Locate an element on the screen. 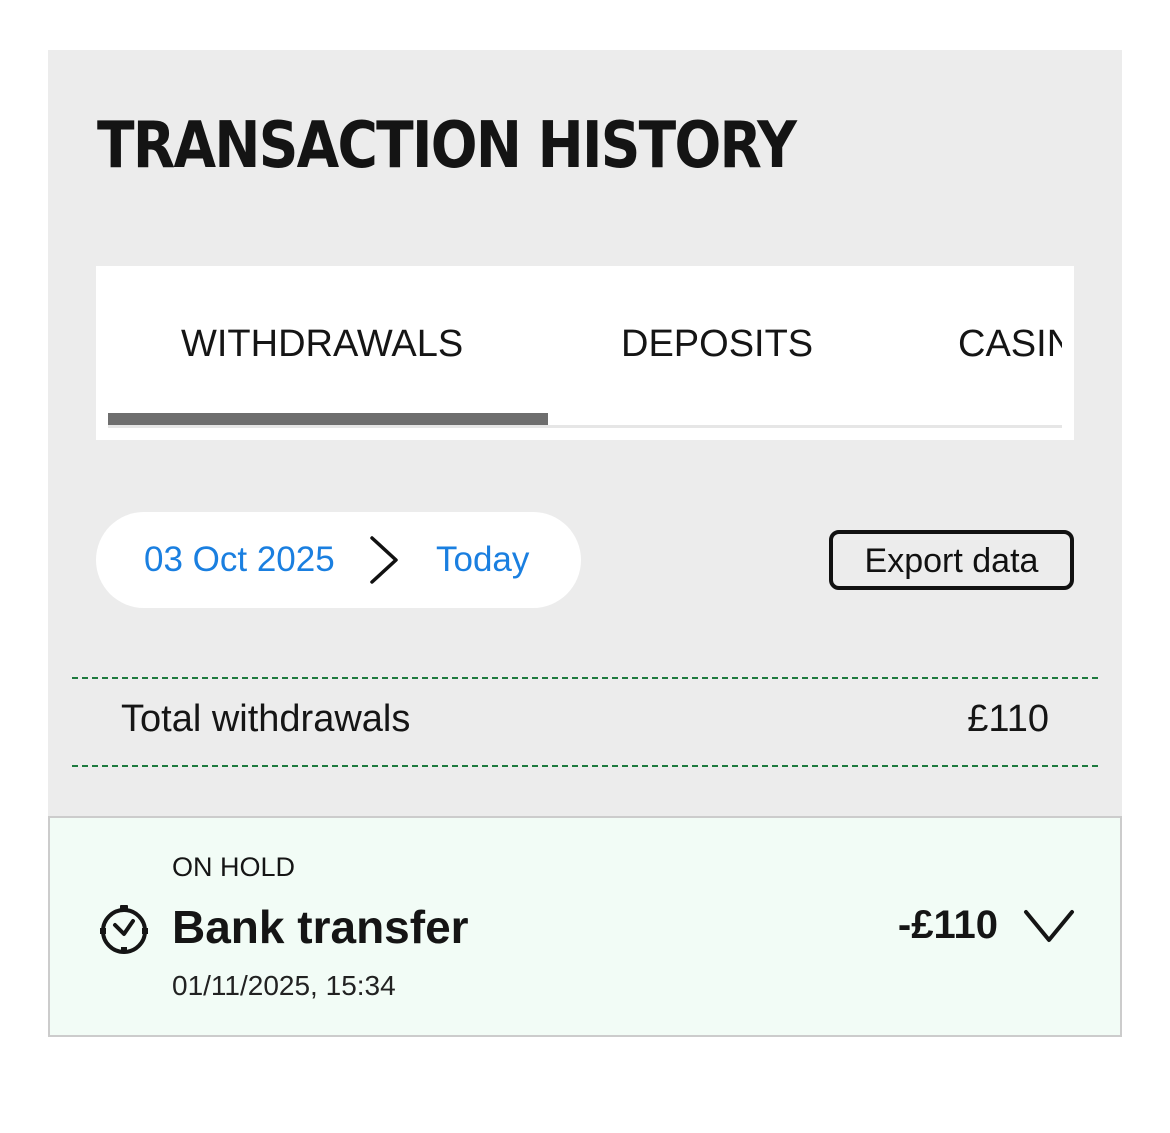  transaction-tabs: WITHDRAWALS DEPOSITS CASINO is located at coordinates (585, 353).